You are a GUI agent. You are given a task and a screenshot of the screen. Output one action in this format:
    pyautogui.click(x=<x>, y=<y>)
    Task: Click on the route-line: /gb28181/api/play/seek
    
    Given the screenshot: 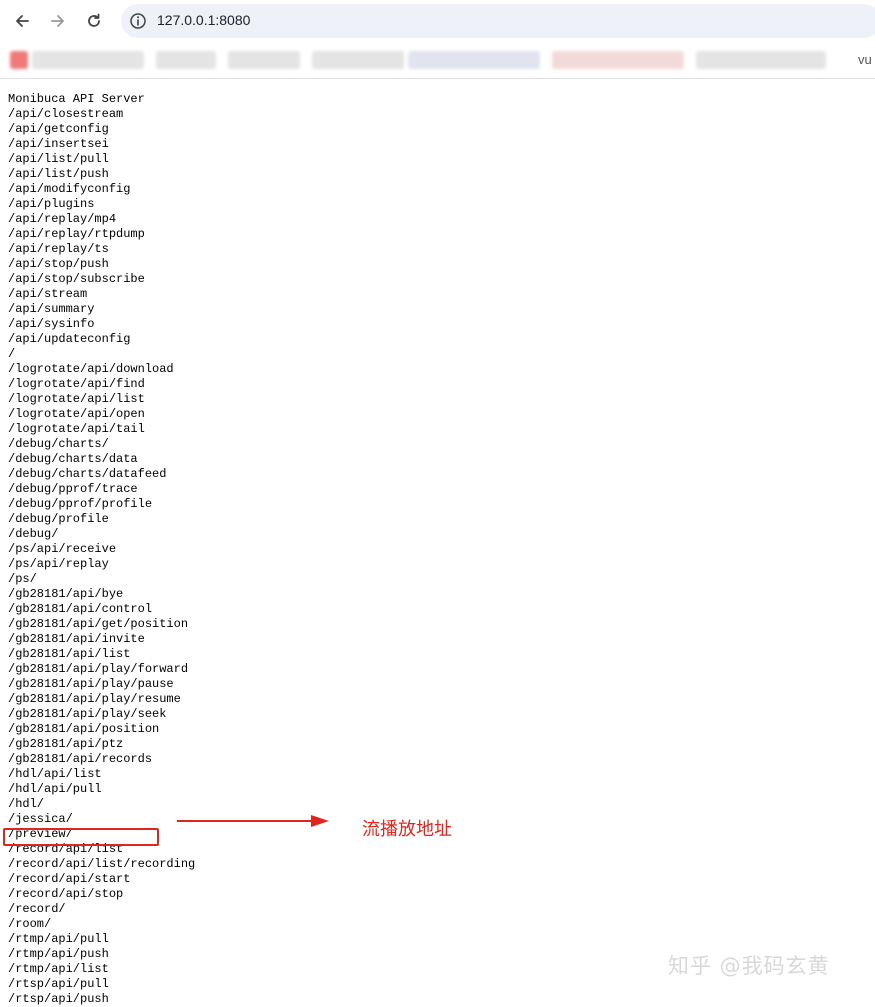 What is the action you would take?
    pyautogui.click(x=87, y=714)
    